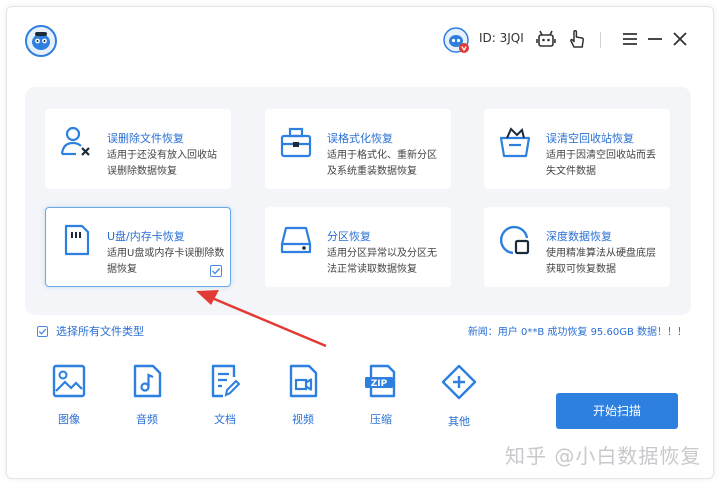 Image resolution: width=720 pixels, height=485 pixels. Describe the element at coordinates (577, 39) in the screenshot. I see `hand-pointer-icon` at that location.